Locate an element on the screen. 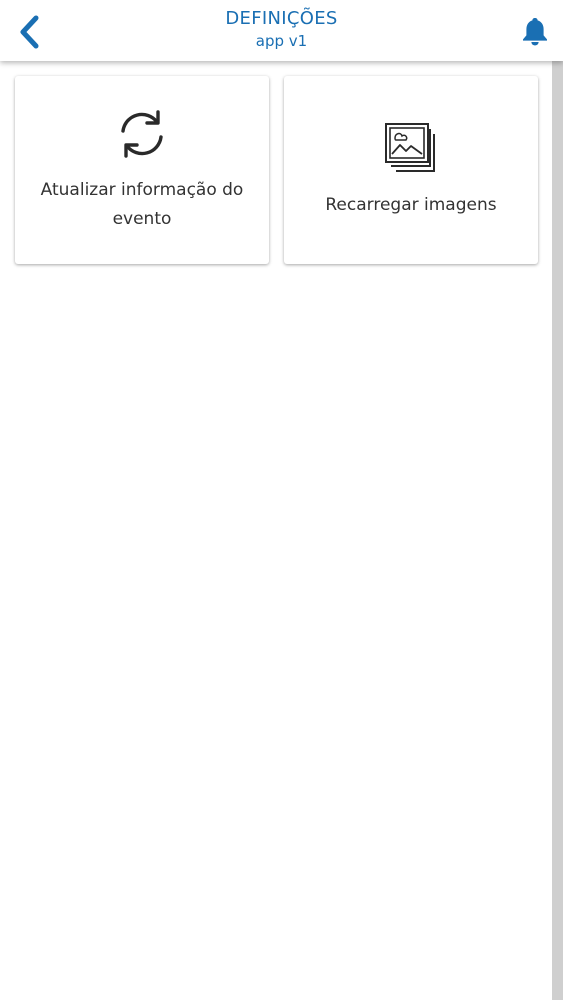 Image resolution: width=563 pixels, height=1000 pixels. app-header: DEFINIÇÕES app v1 is located at coordinates (281, 30).